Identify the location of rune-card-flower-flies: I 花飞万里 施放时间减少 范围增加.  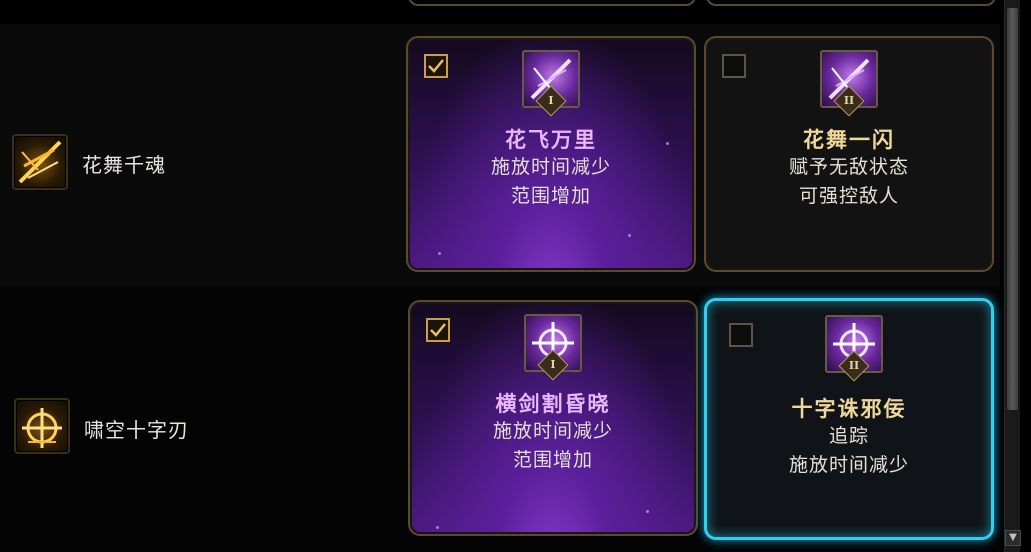
(551, 154).